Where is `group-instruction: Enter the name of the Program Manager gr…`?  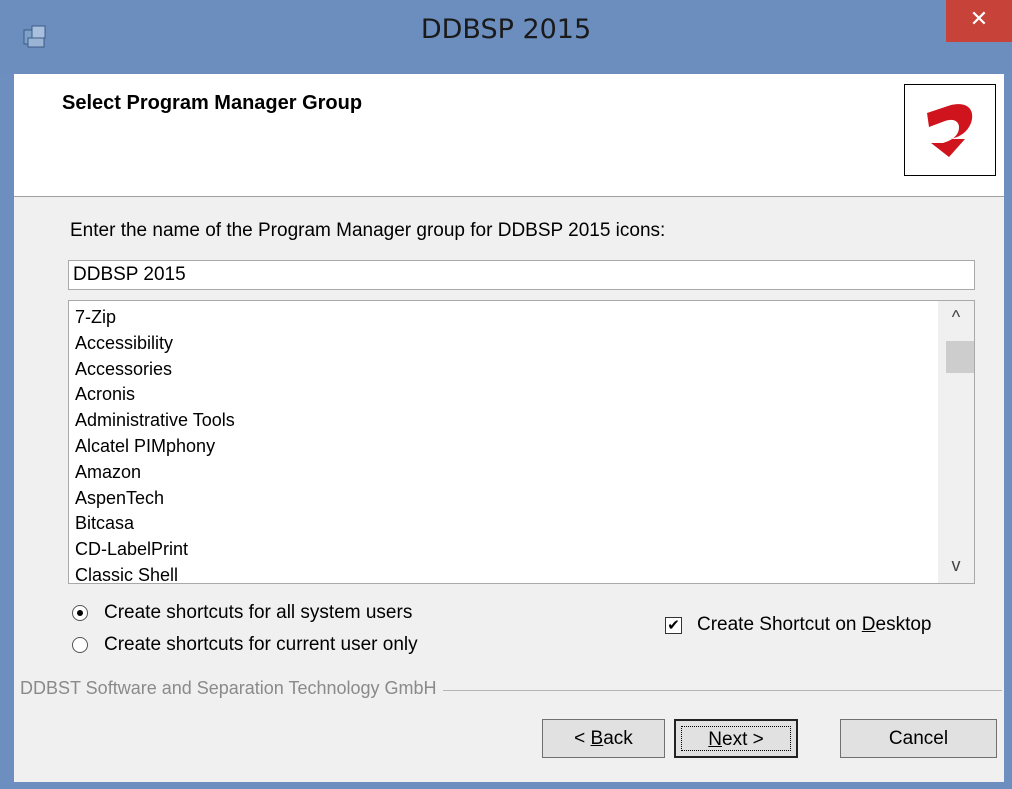
group-instruction: Enter the name of the Program Manager gr… is located at coordinates (368, 230).